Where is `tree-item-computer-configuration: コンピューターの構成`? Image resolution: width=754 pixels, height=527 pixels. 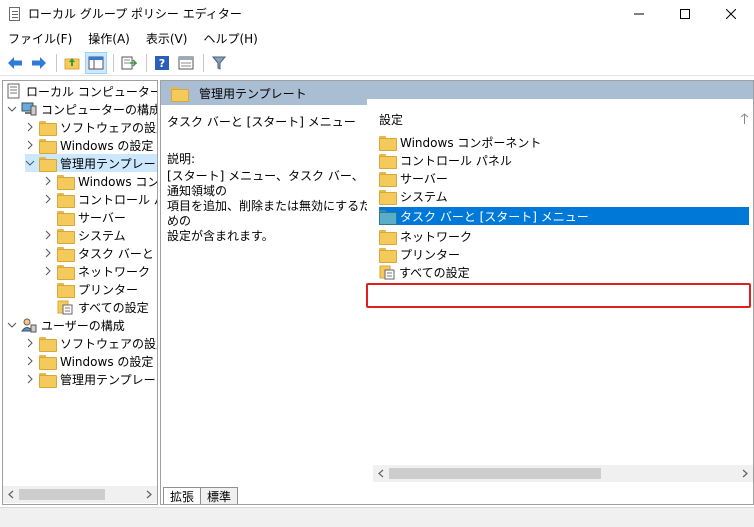
tree-item-computer-configuration: コンピューターの構成 is located at coordinates (82, 109).